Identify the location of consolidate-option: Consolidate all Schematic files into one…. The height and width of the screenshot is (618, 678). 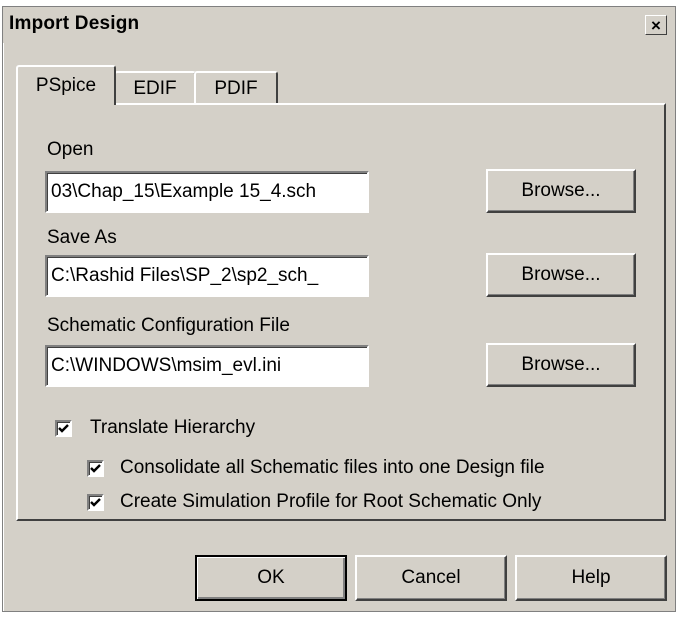
(316, 468).